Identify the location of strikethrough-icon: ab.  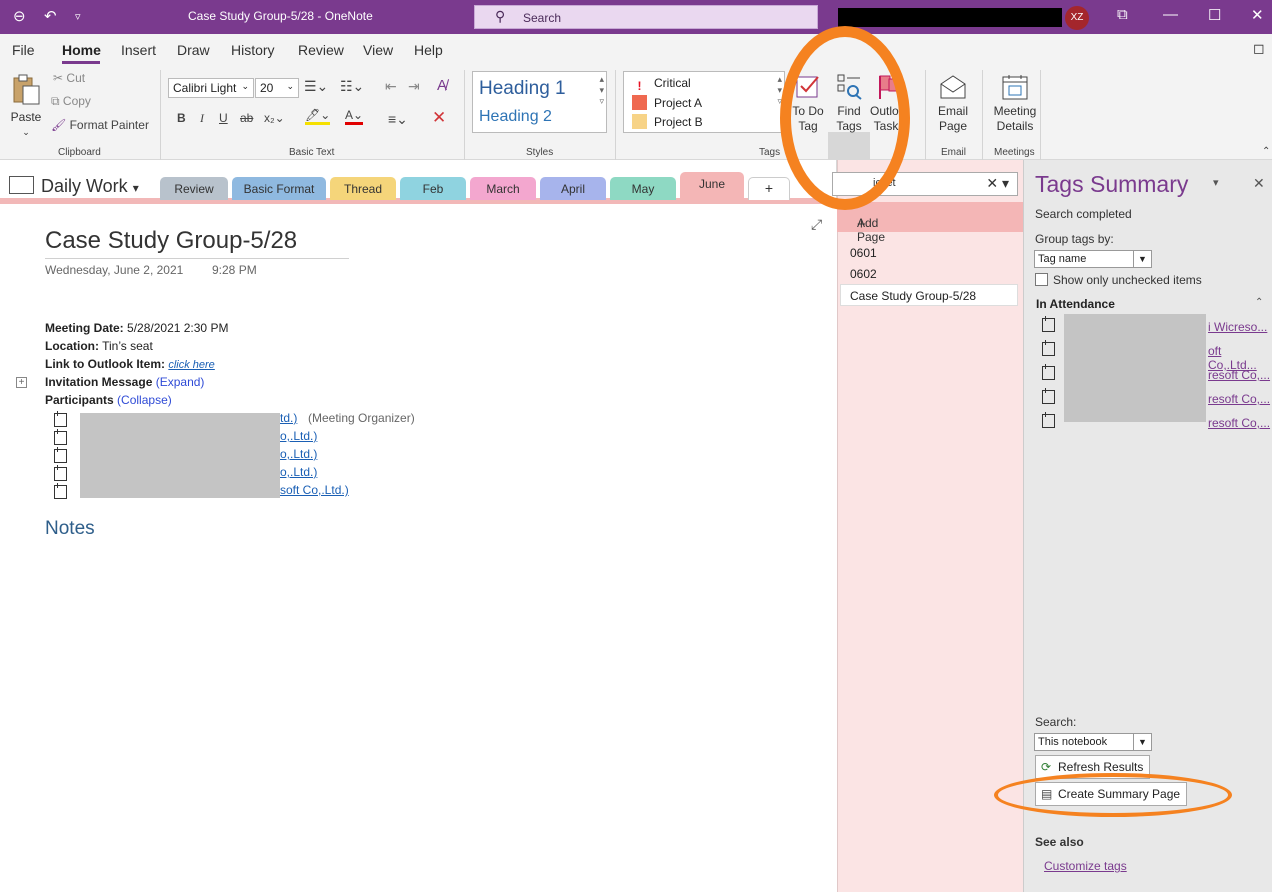
(246, 118).